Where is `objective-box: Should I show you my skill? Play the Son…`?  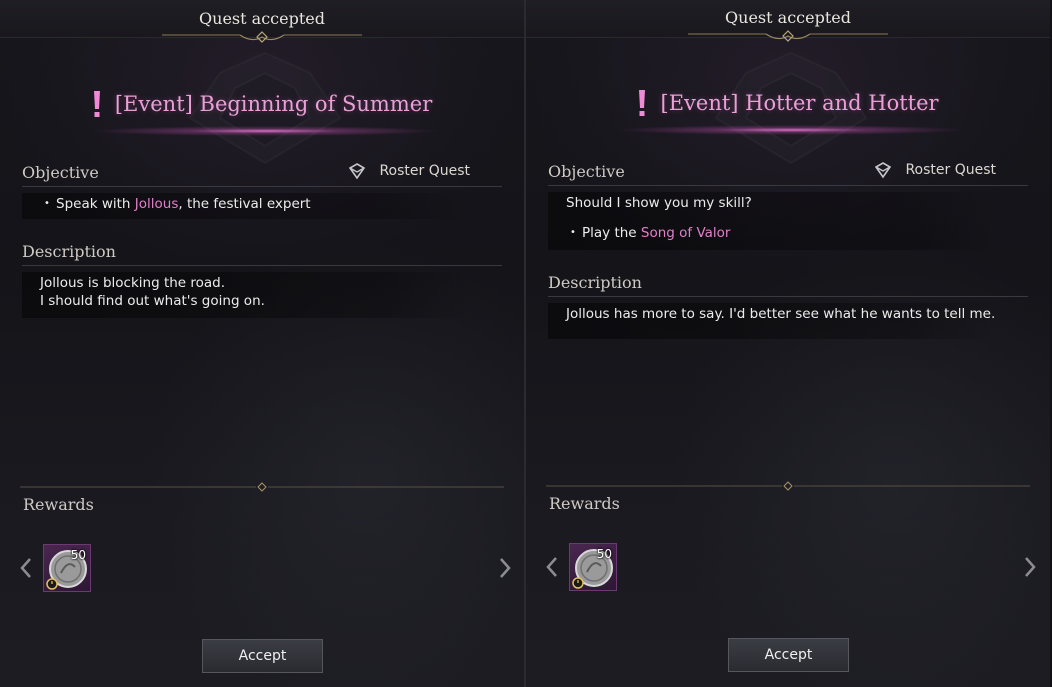
objective-box: Should I show you my skill? Play the Son… is located at coordinates (773, 221).